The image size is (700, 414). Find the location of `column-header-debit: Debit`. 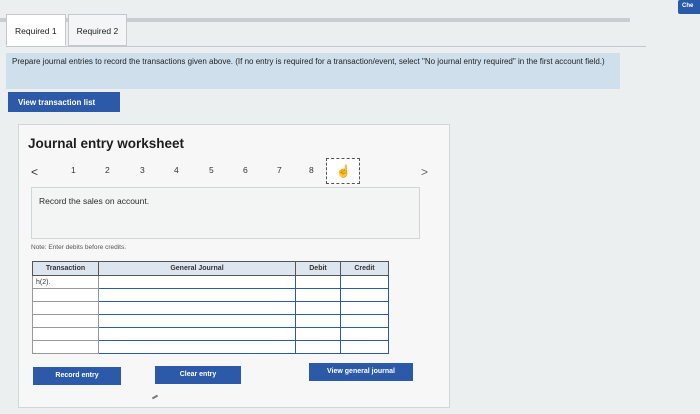

column-header-debit: Debit is located at coordinates (318, 268).